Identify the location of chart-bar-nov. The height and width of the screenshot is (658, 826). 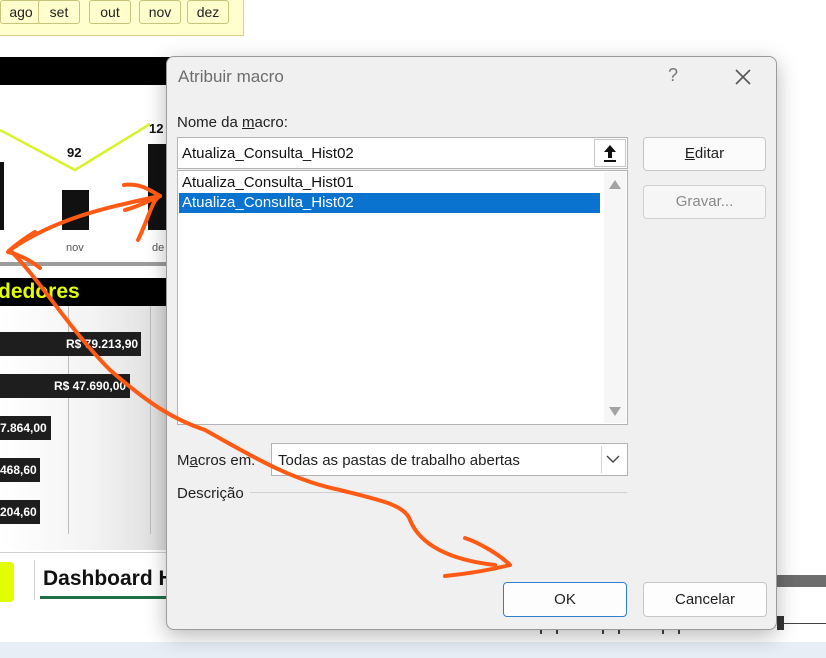
(75, 210).